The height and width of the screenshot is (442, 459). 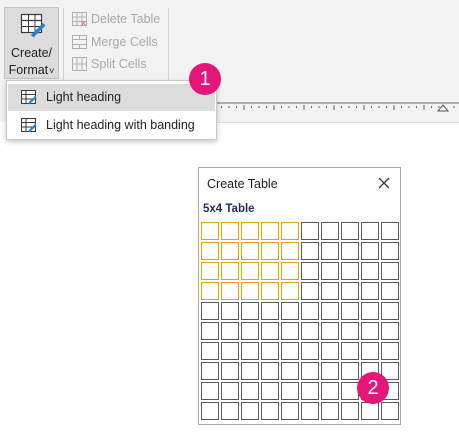 What do you see at coordinates (111, 97) in the screenshot?
I see `menu-item-light-heading: Light heading` at bounding box center [111, 97].